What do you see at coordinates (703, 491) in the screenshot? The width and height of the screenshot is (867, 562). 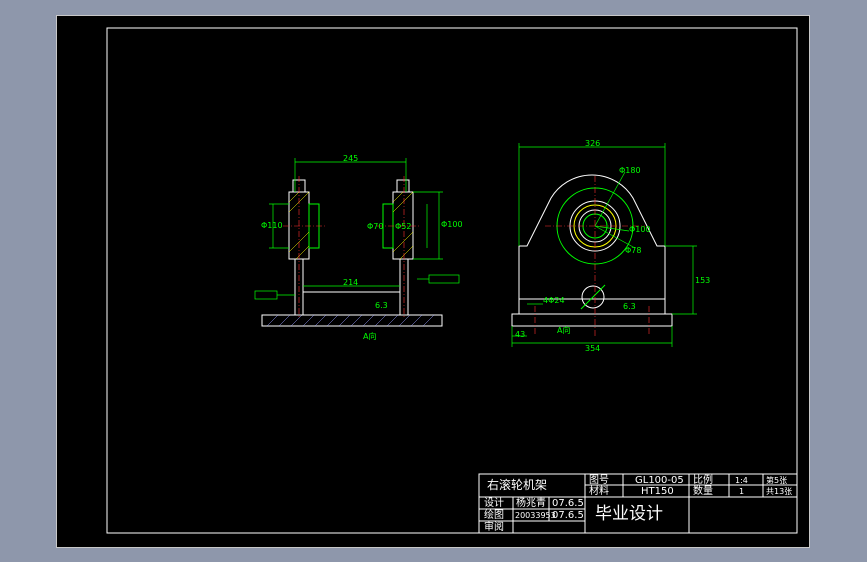 I see `quantity-label: 数量` at bounding box center [703, 491].